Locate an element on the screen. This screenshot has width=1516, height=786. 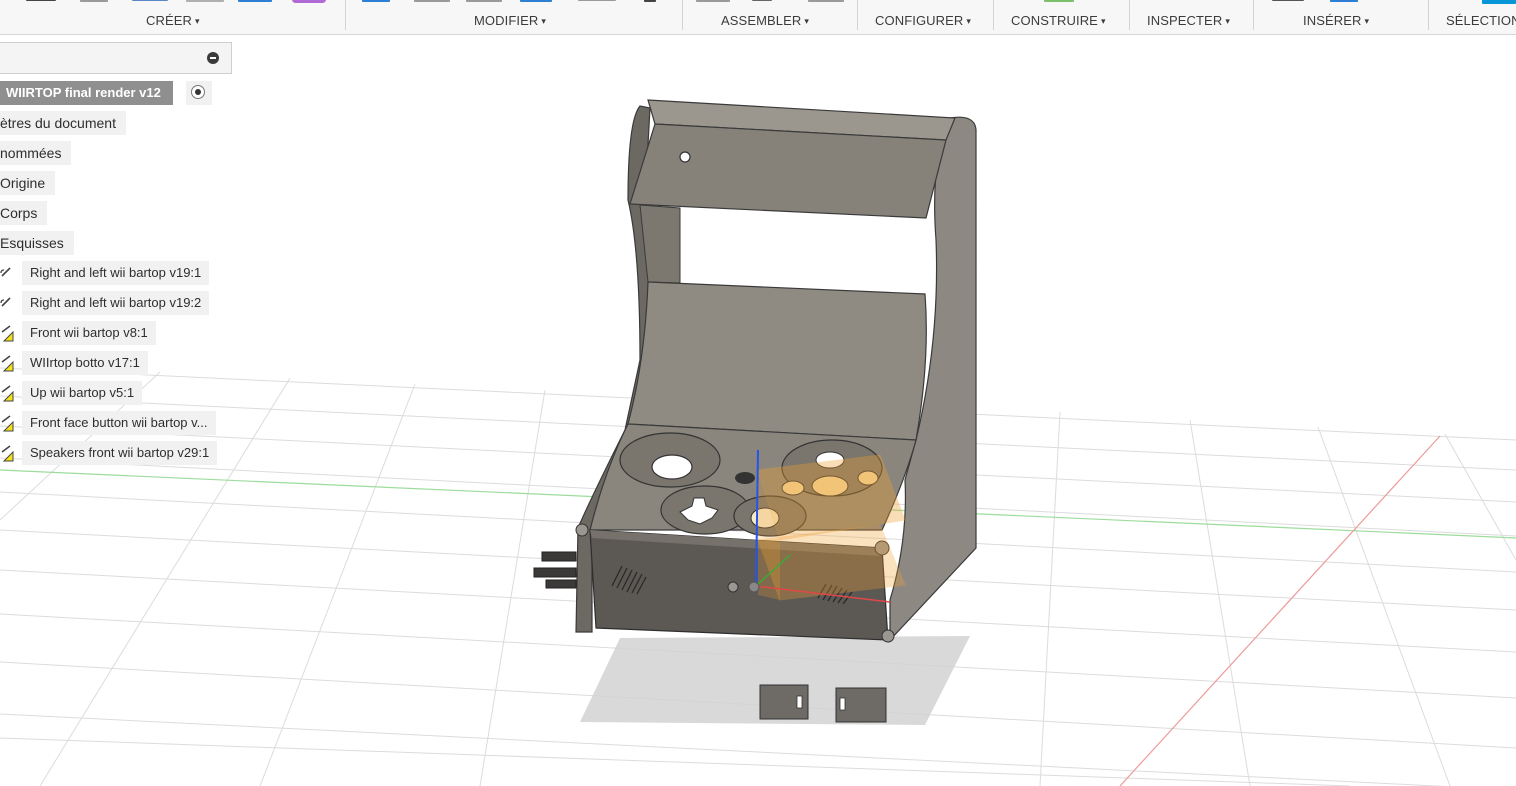
revolve-icon is located at coordinates (150, 0).